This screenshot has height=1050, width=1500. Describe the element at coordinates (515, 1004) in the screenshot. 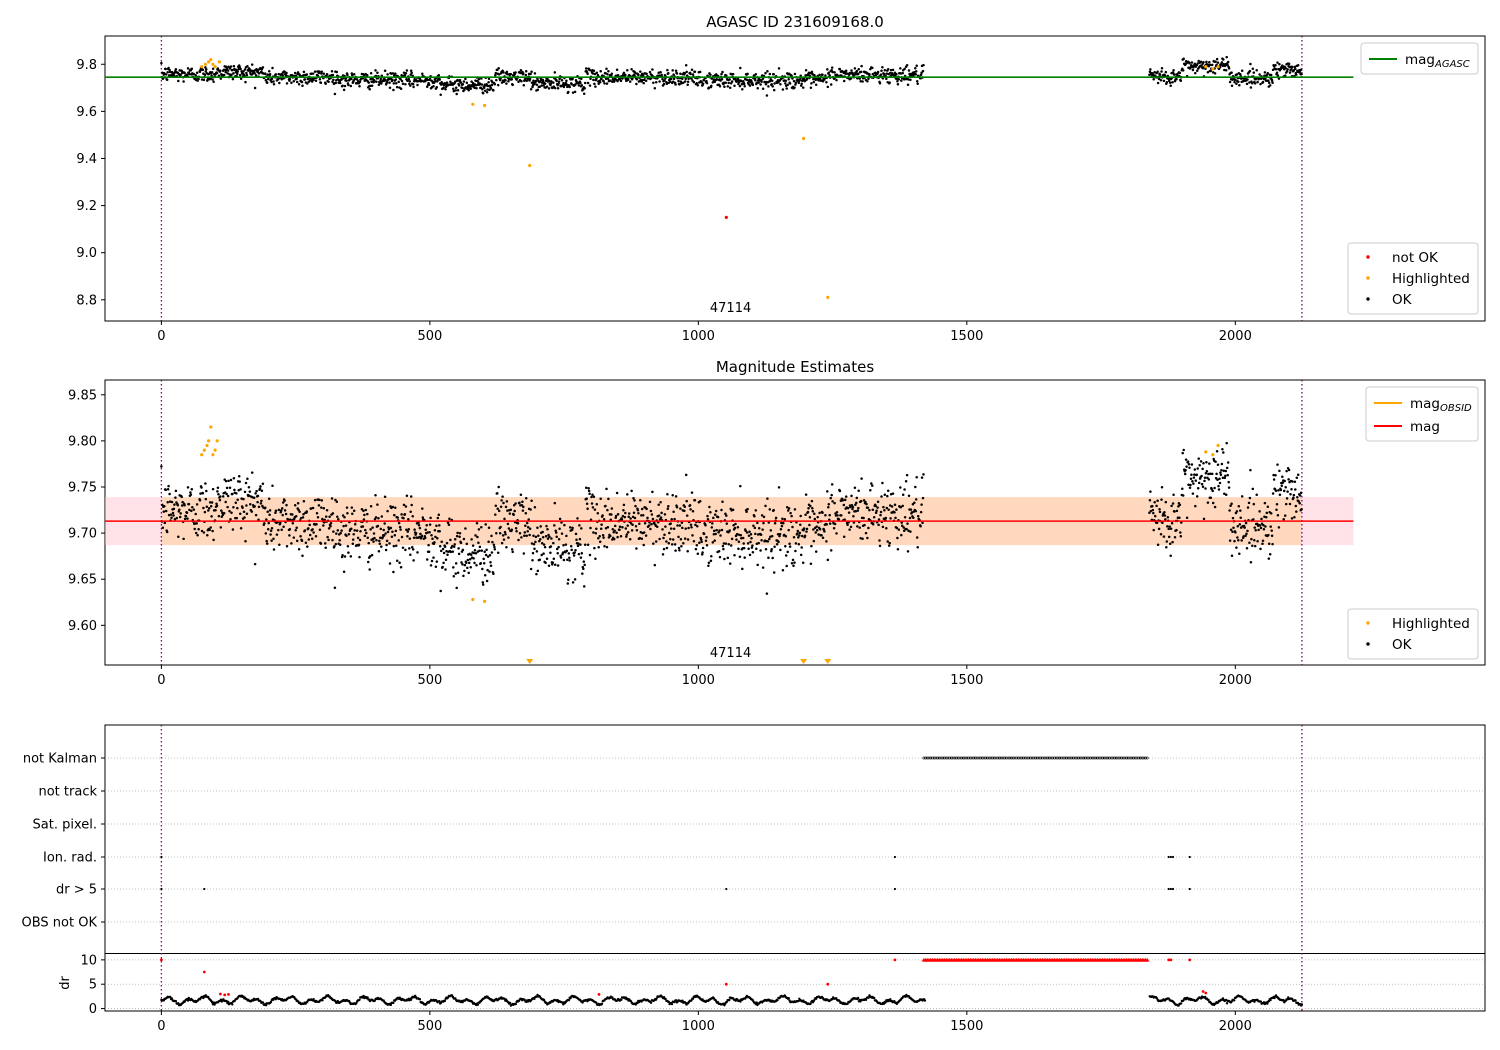

I see `dr-point` at that location.